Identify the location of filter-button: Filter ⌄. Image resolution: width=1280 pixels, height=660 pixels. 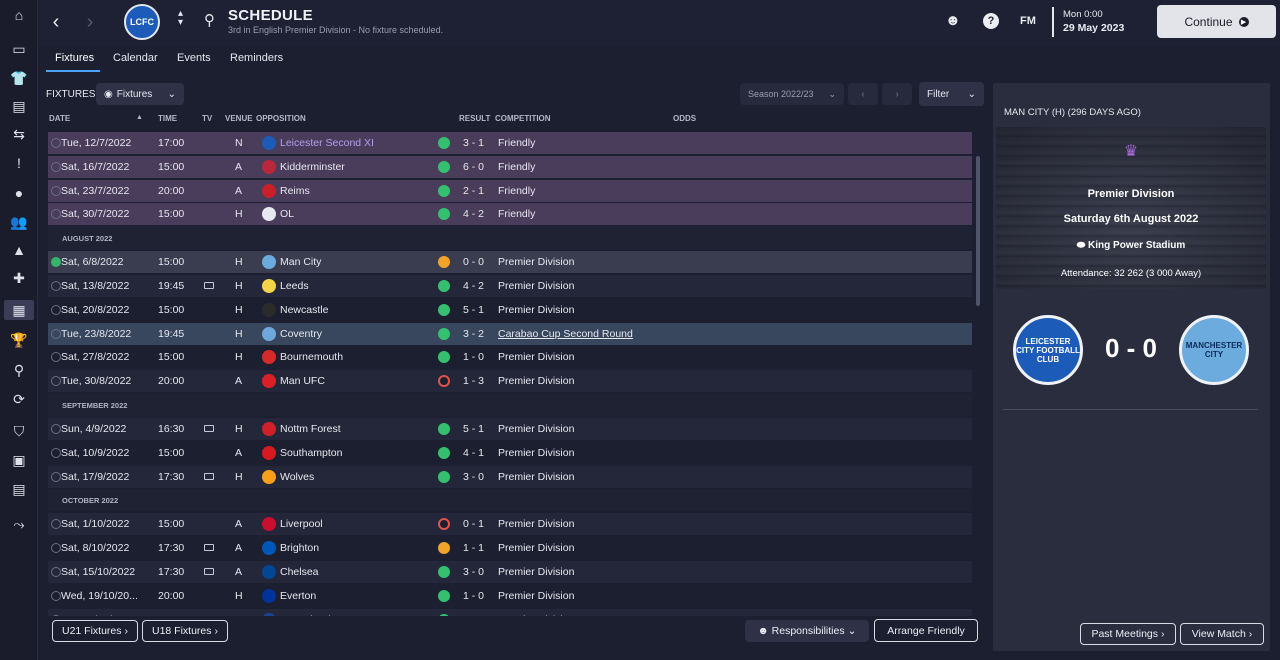
(951, 94).